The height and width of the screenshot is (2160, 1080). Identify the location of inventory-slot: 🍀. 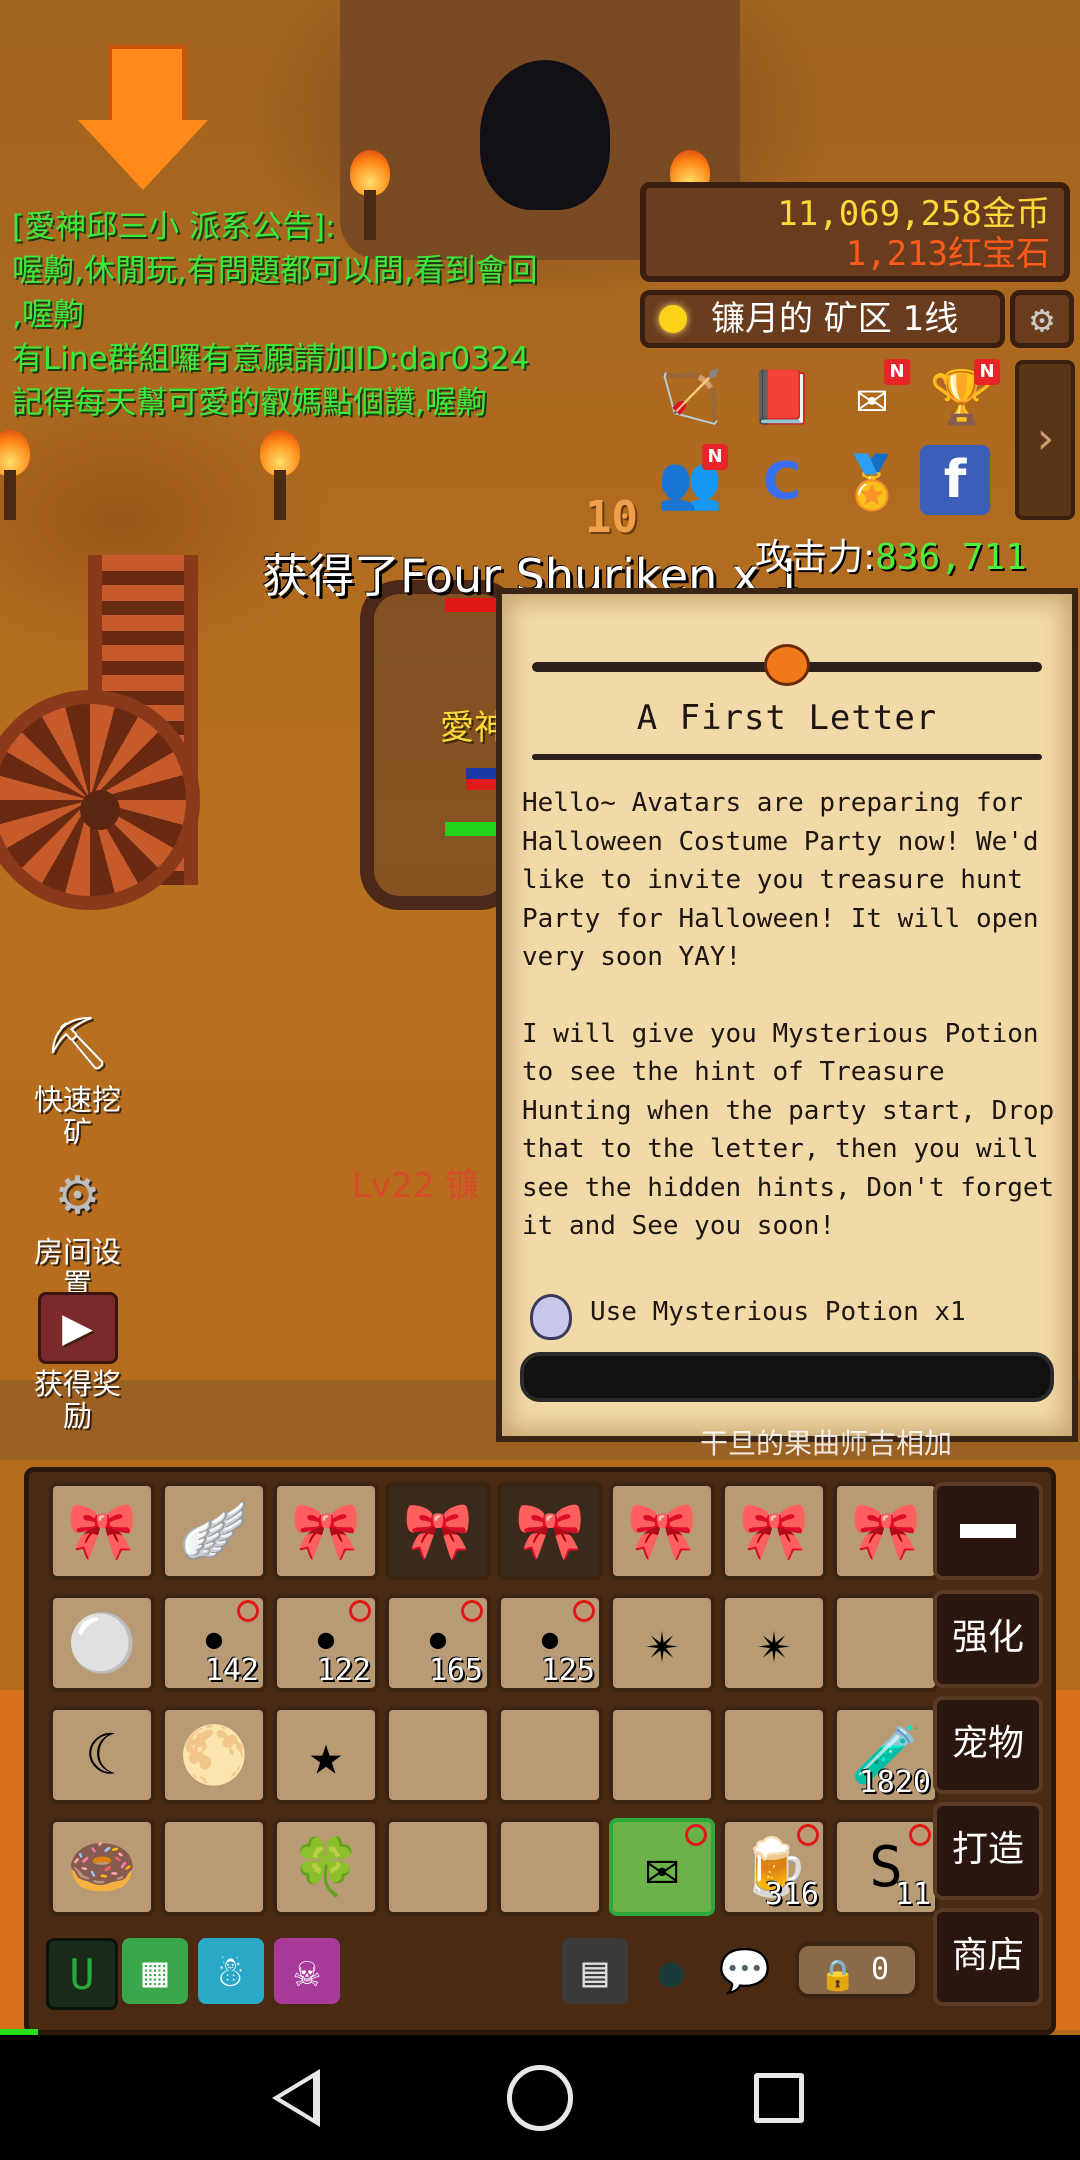
(326, 1867).